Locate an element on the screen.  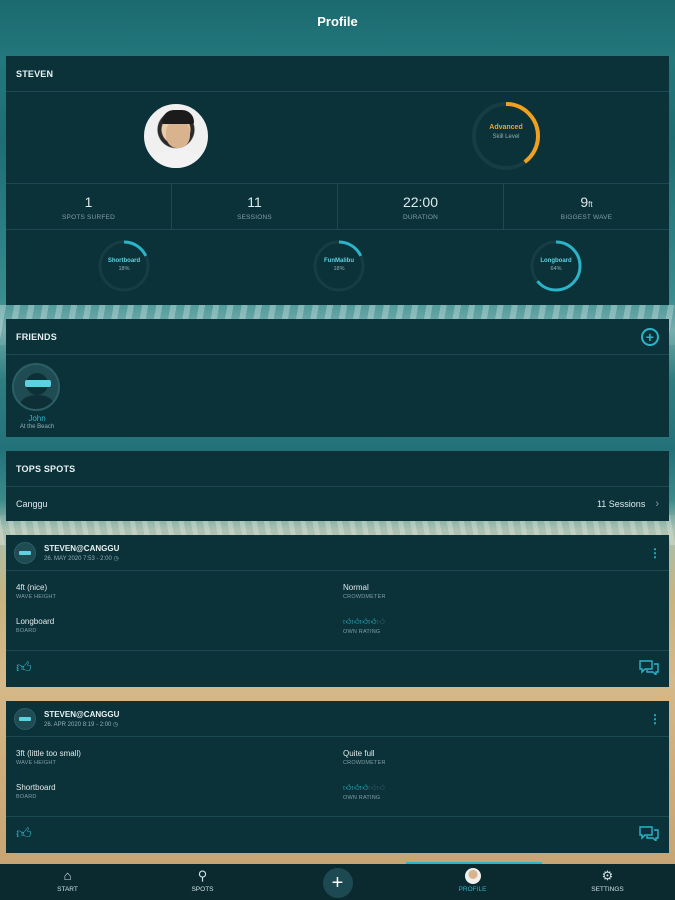
profile-name: STEVEN is located at coordinates (337, 74).